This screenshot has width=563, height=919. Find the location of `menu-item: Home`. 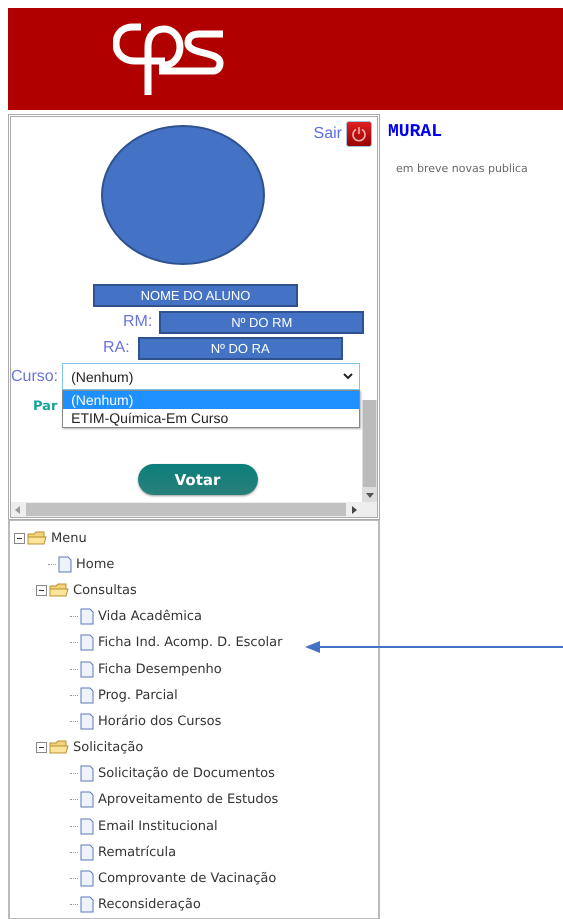

menu-item: Home is located at coordinates (95, 564).